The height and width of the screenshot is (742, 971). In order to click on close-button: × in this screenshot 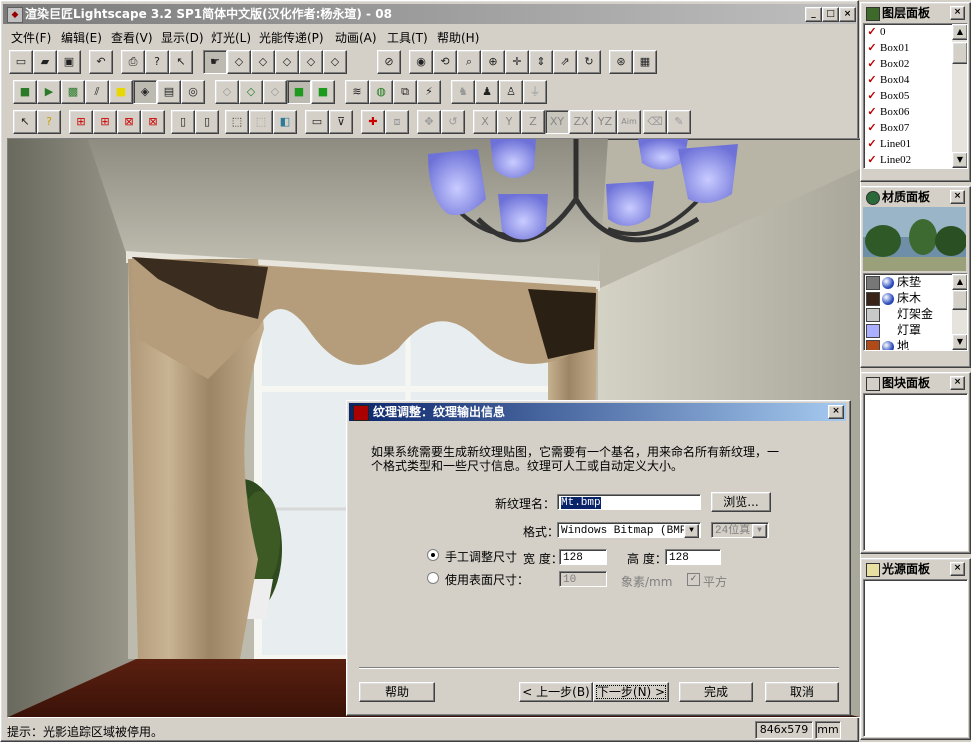, I will do `click(847, 14)`.